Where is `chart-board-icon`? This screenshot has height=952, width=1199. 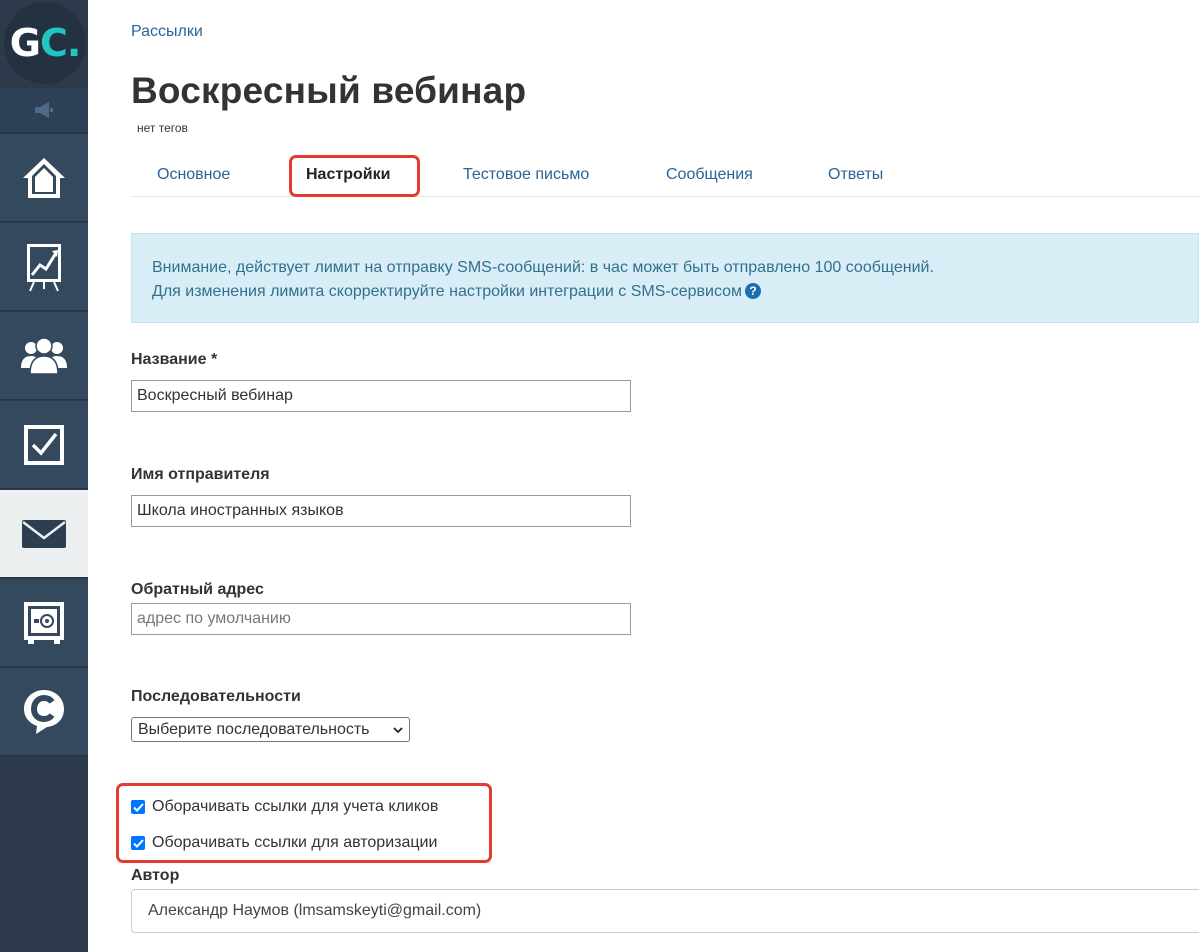 chart-board-icon is located at coordinates (44, 267).